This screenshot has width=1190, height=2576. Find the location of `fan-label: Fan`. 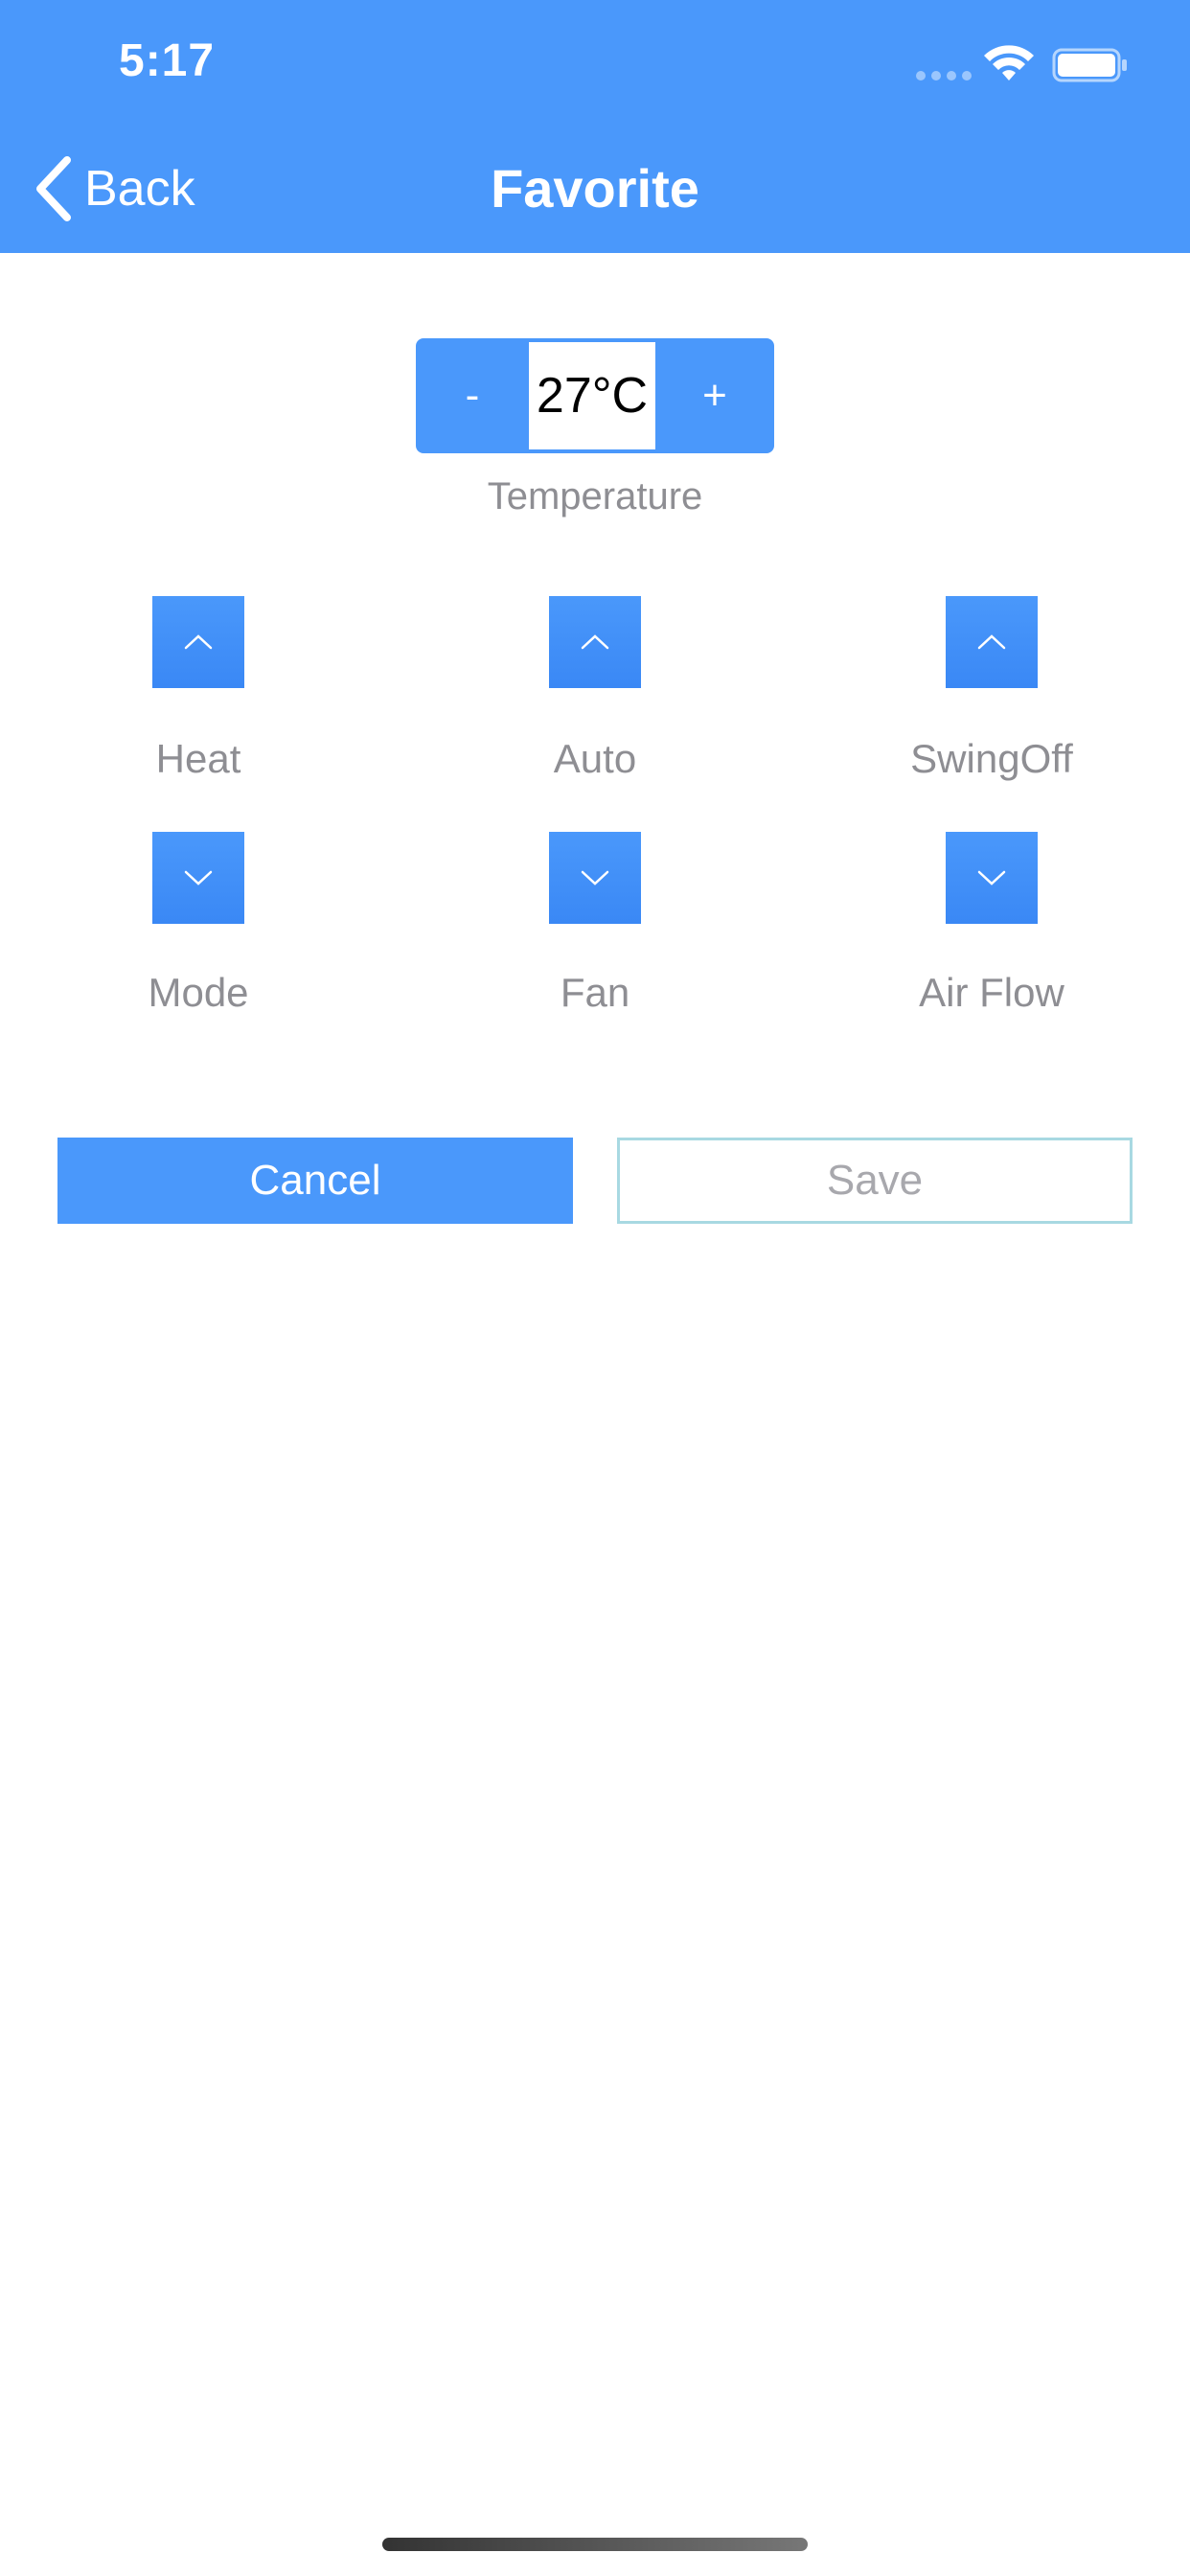

fan-label: Fan is located at coordinates (595, 993).